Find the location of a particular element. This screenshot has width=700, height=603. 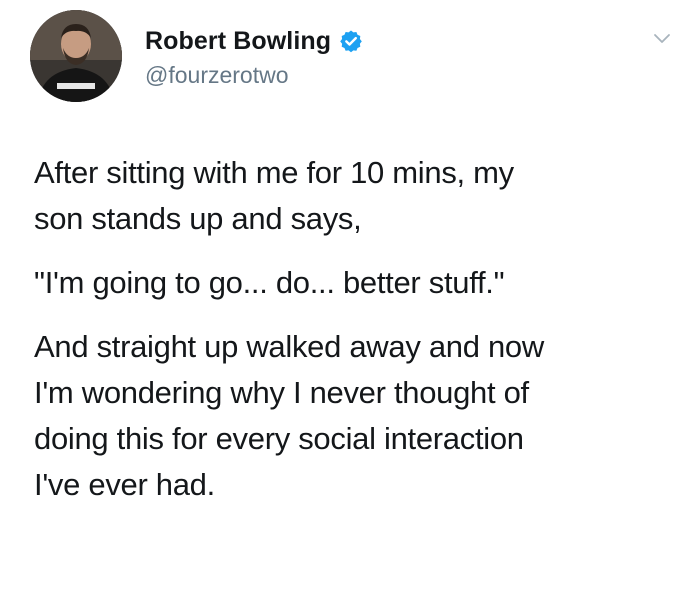

avatar is located at coordinates (76, 56).